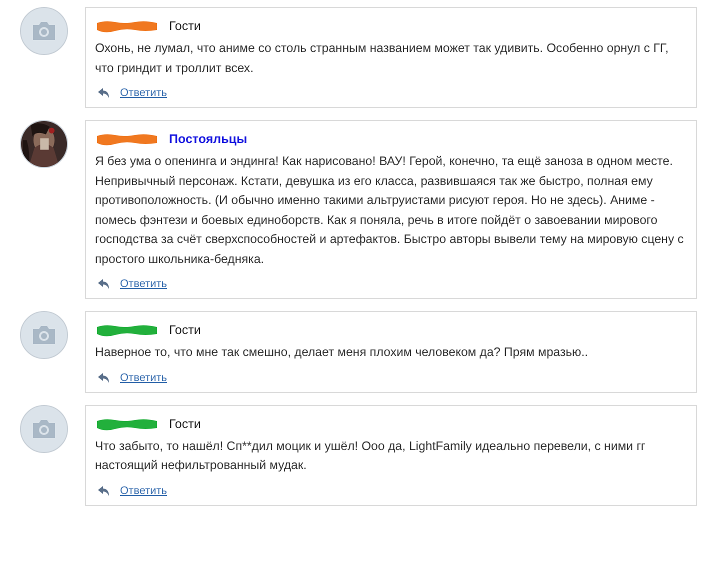 The image size is (701, 561). What do you see at coordinates (370, 456) in the screenshot?
I see `comment-text: Что забыто, то нашёл! Сп**дил моцик и ушёл! Ооо да, LightFamily идеально перевели, с ними гг настоящий нефильтрованный мудак.` at bounding box center [370, 456].